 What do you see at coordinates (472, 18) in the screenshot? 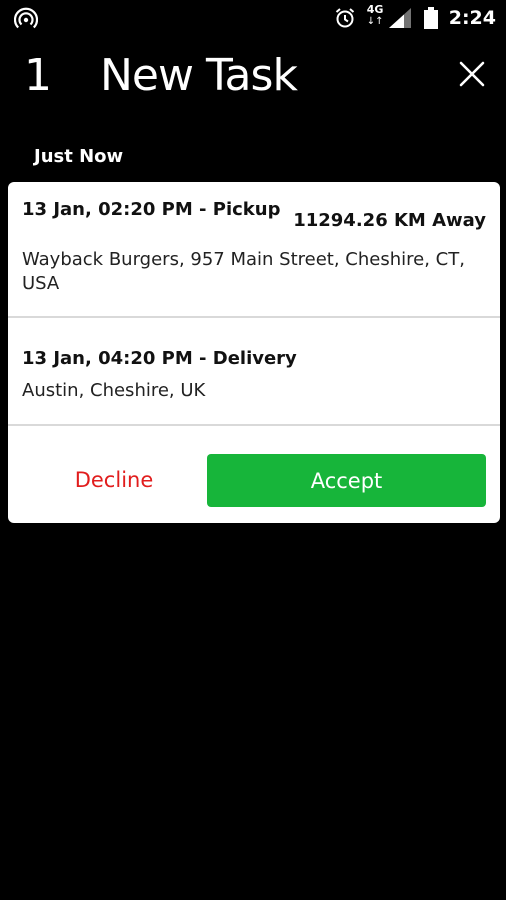
I see `clock: 2:24` at bounding box center [472, 18].